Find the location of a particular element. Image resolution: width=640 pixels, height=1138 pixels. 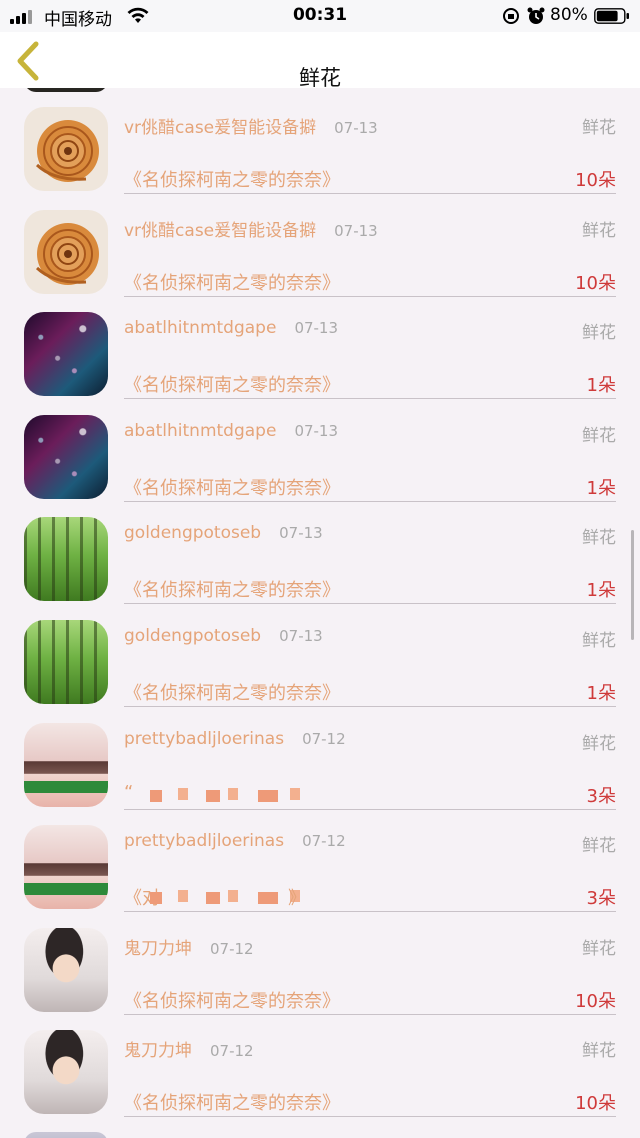

signal-icon is located at coordinates (23, 17).